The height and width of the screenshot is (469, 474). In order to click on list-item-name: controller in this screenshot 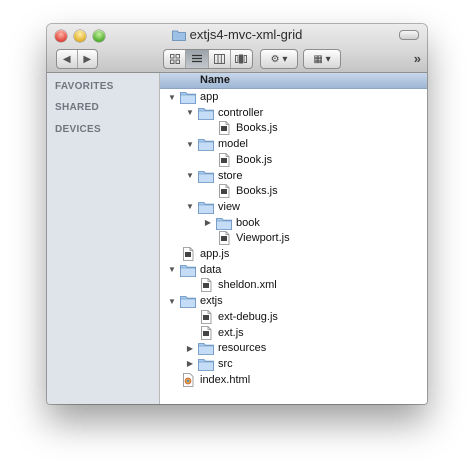, I will do `click(241, 112)`.